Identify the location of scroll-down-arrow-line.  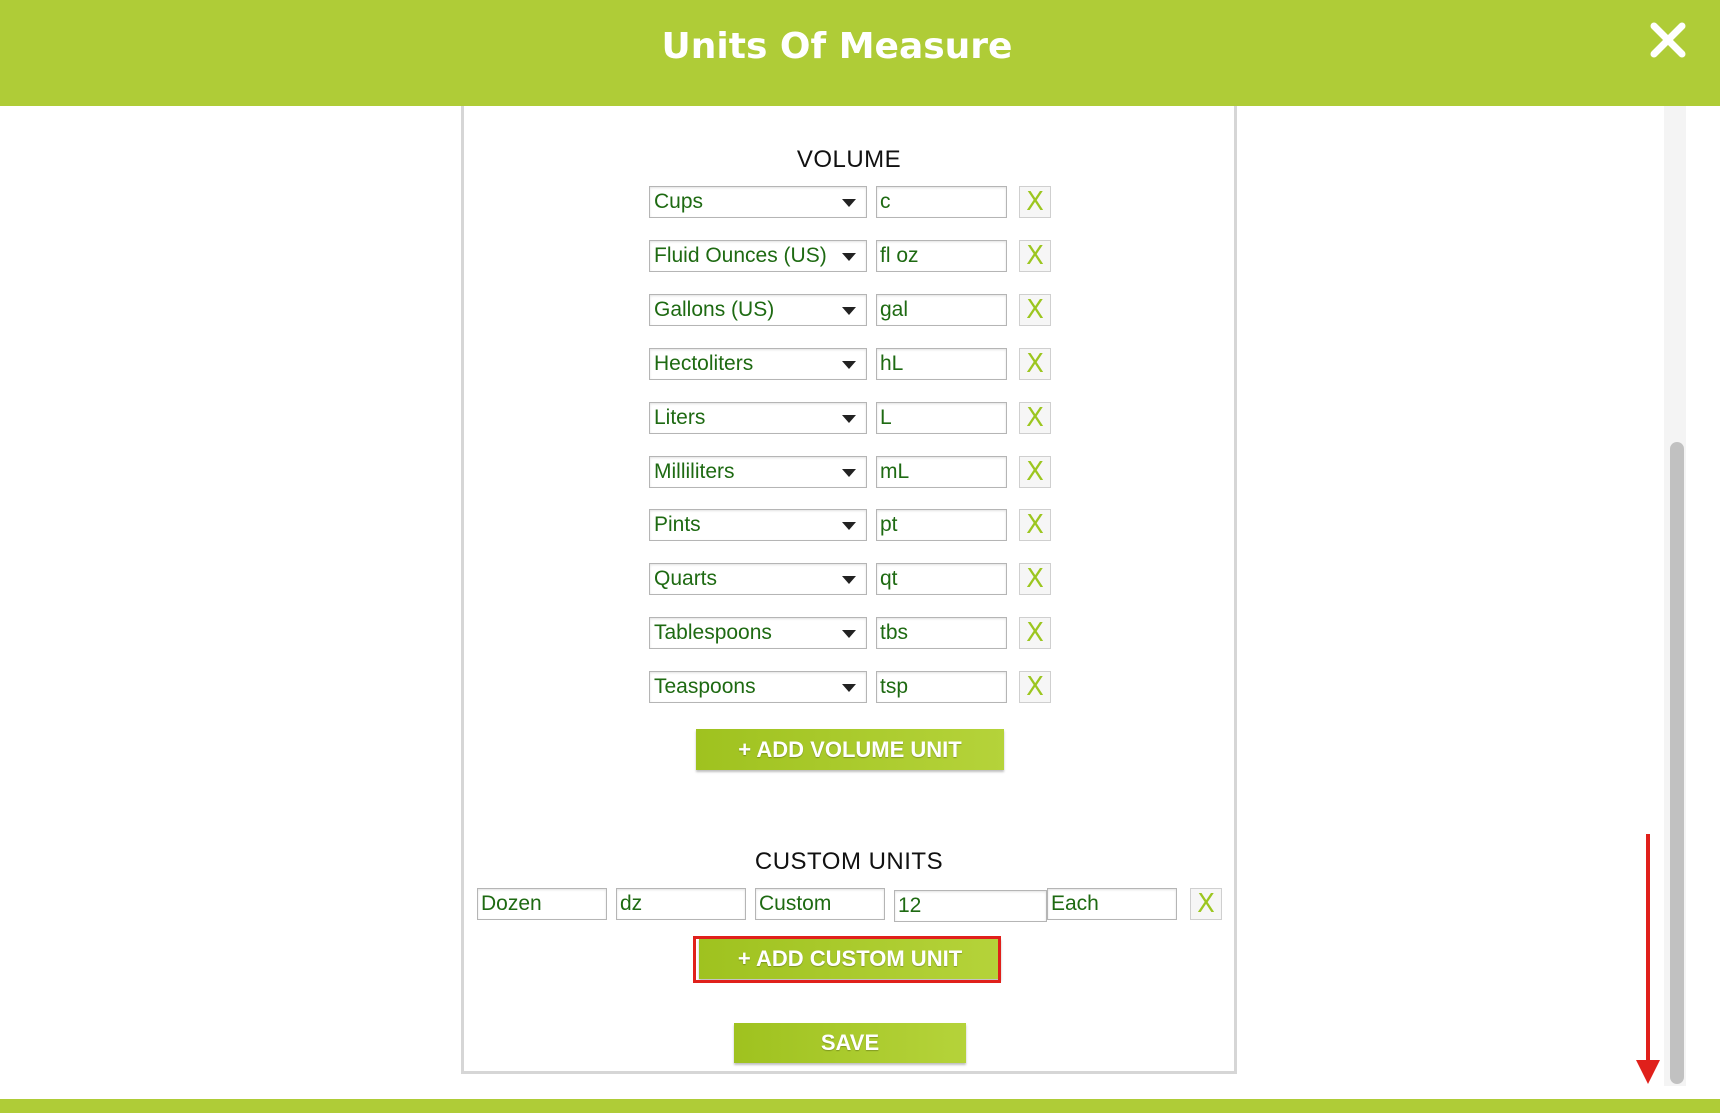
(1648, 950).